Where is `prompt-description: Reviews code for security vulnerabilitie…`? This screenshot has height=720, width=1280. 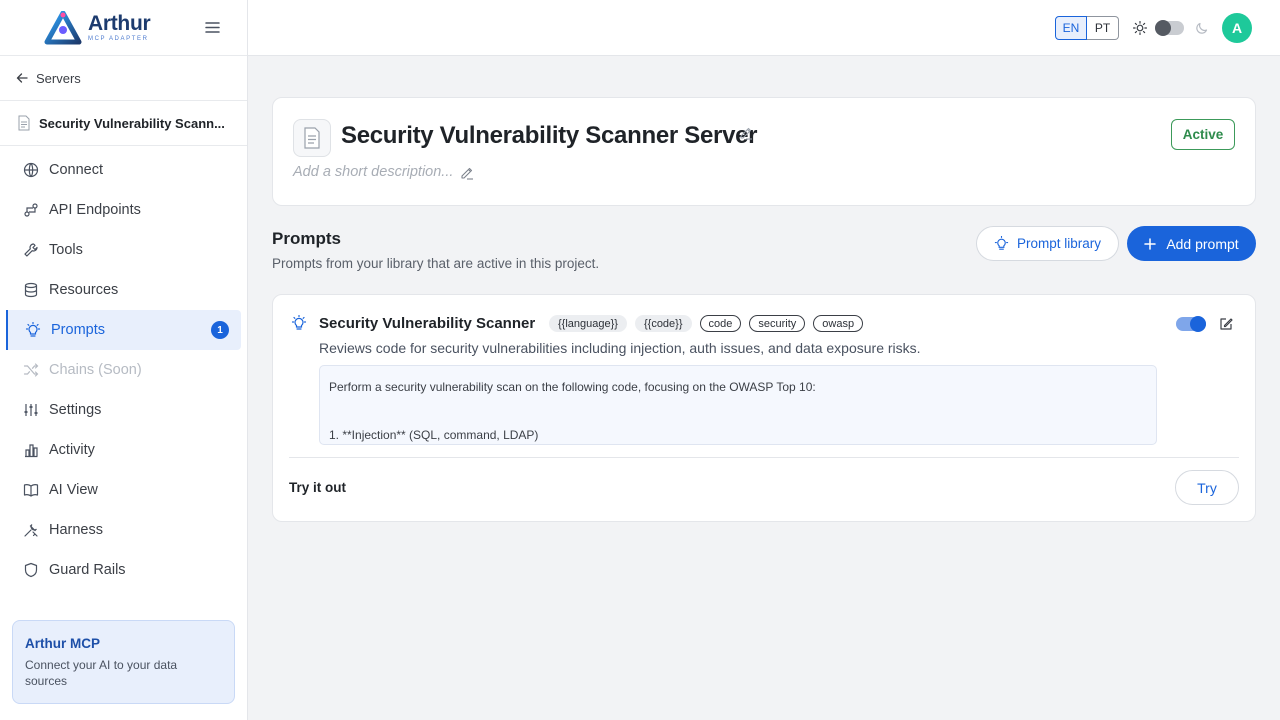
prompt-description: Reviews code for security vulnerabilitie… is located at coordinates (620, 348).